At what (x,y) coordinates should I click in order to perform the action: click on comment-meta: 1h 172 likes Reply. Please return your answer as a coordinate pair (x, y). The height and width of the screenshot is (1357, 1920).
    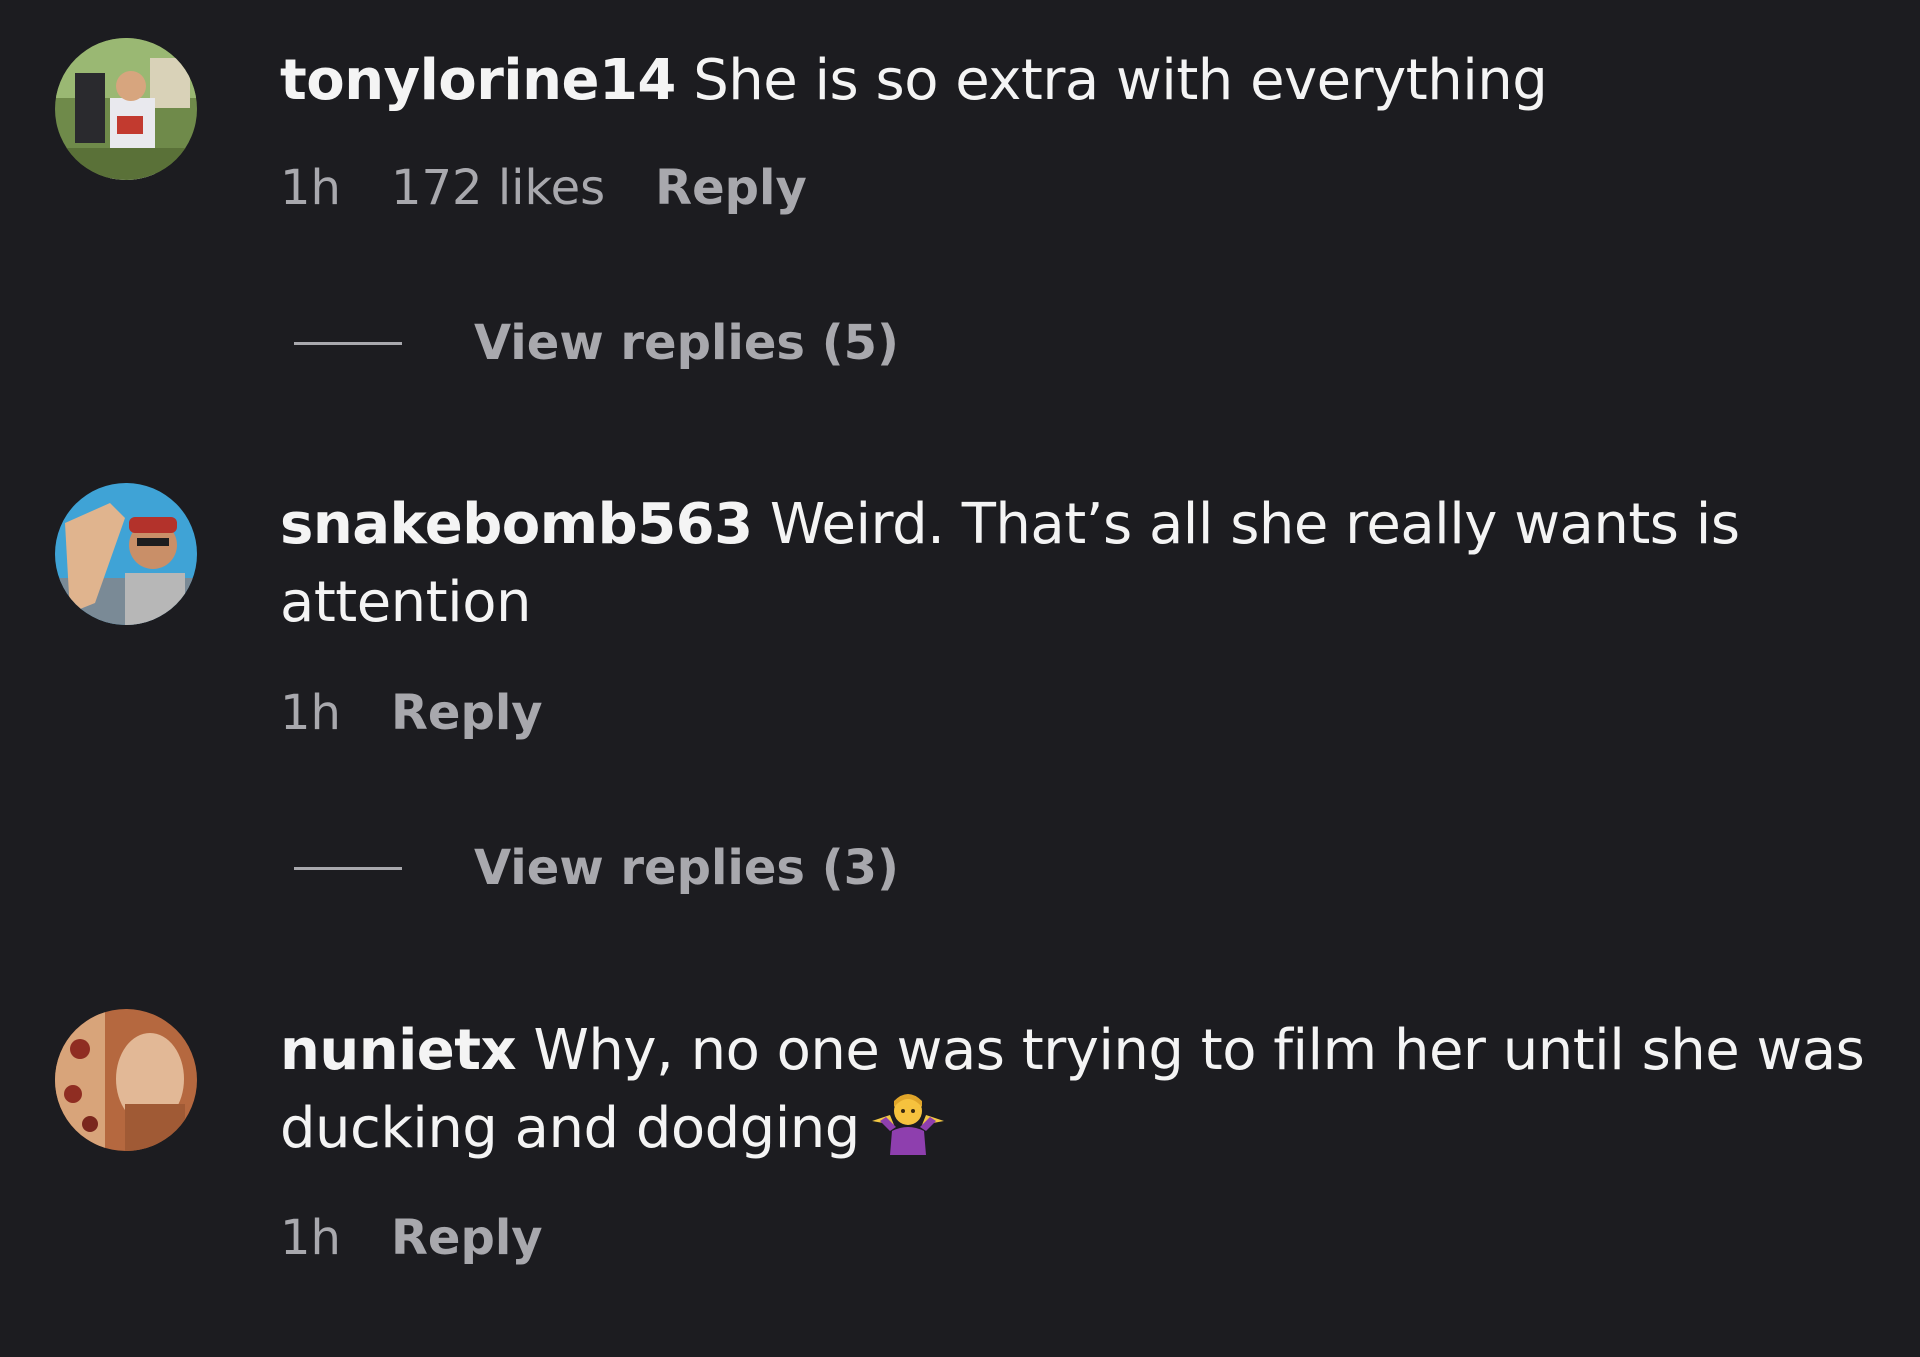
    Looking at the image, I should click on (568, 188).